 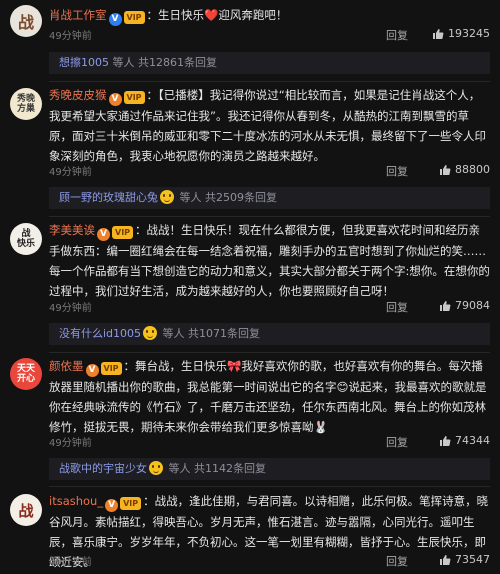 What do you see at coordinates (108, 197) in the screenshot?
I see `reply-user: 顾一野的玫瑰甜心兔` at bounding box center [108, 197].